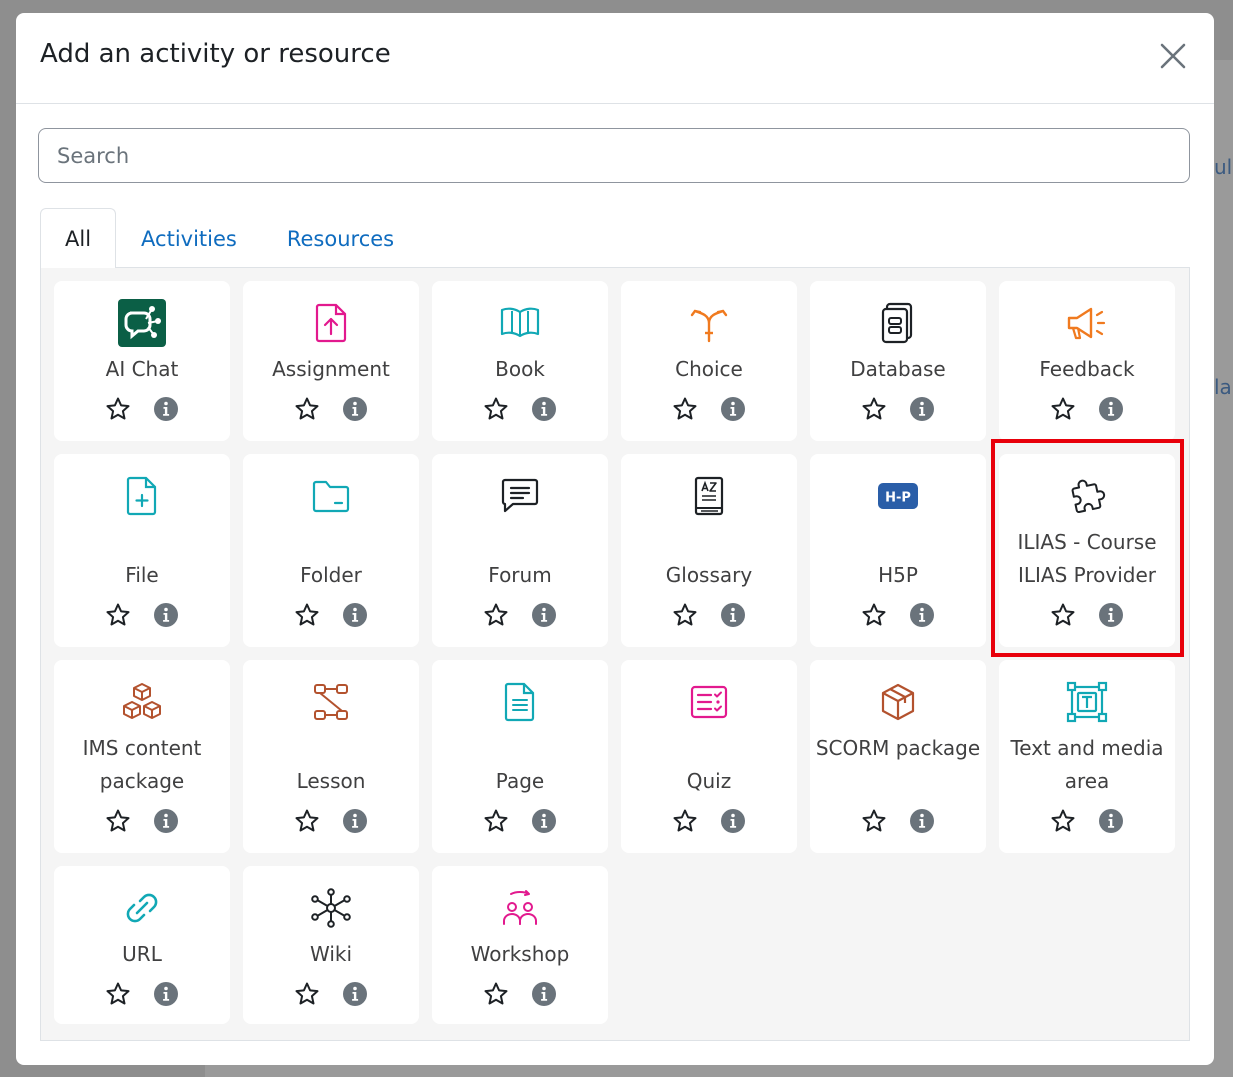  I want to click on module-card-lesson: Lesson, so click(331, 756).